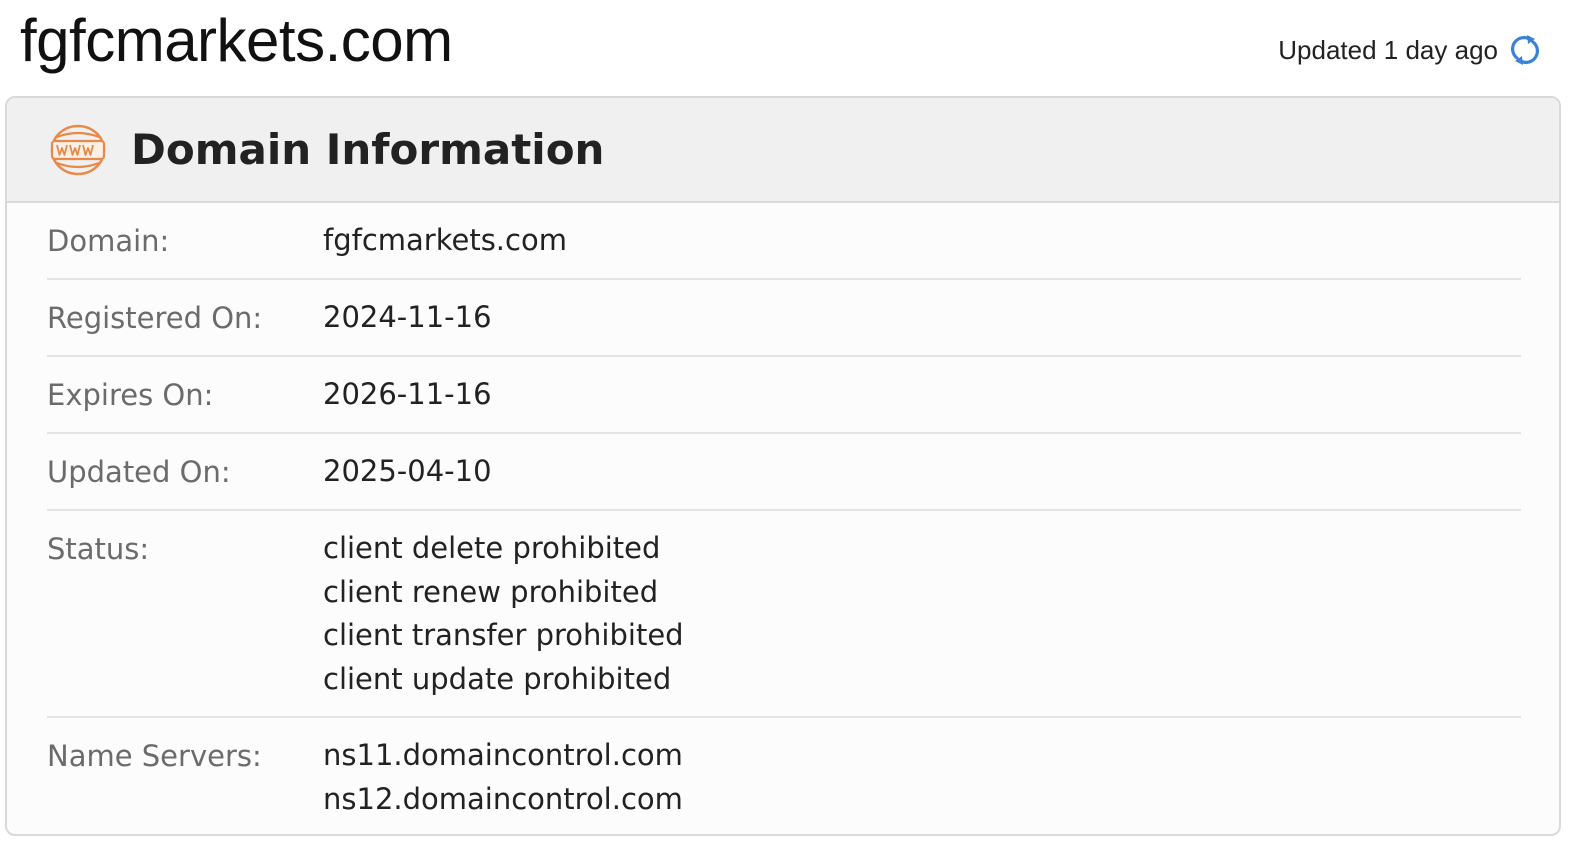  I want to click on refresh-button, so click(1525, 50).